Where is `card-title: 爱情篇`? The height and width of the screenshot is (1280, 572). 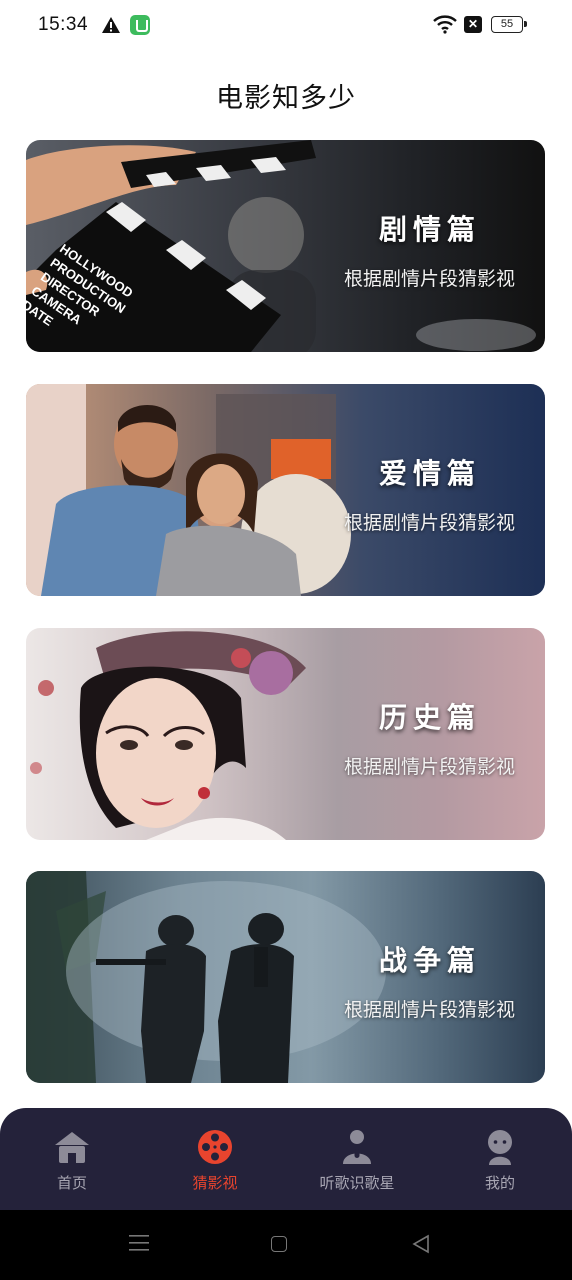
card-title: 爱情篇 is located at coordinates (429, 473).